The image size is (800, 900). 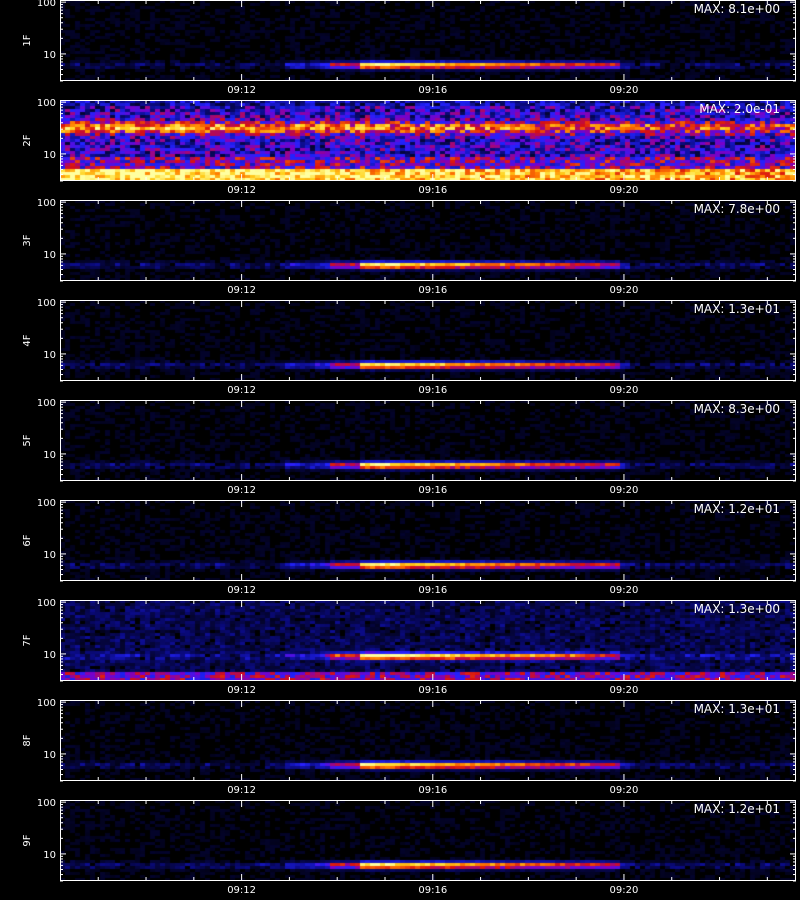 I want to click on max-label: MAX: 7.8e+00, so click(x=737, y=209).